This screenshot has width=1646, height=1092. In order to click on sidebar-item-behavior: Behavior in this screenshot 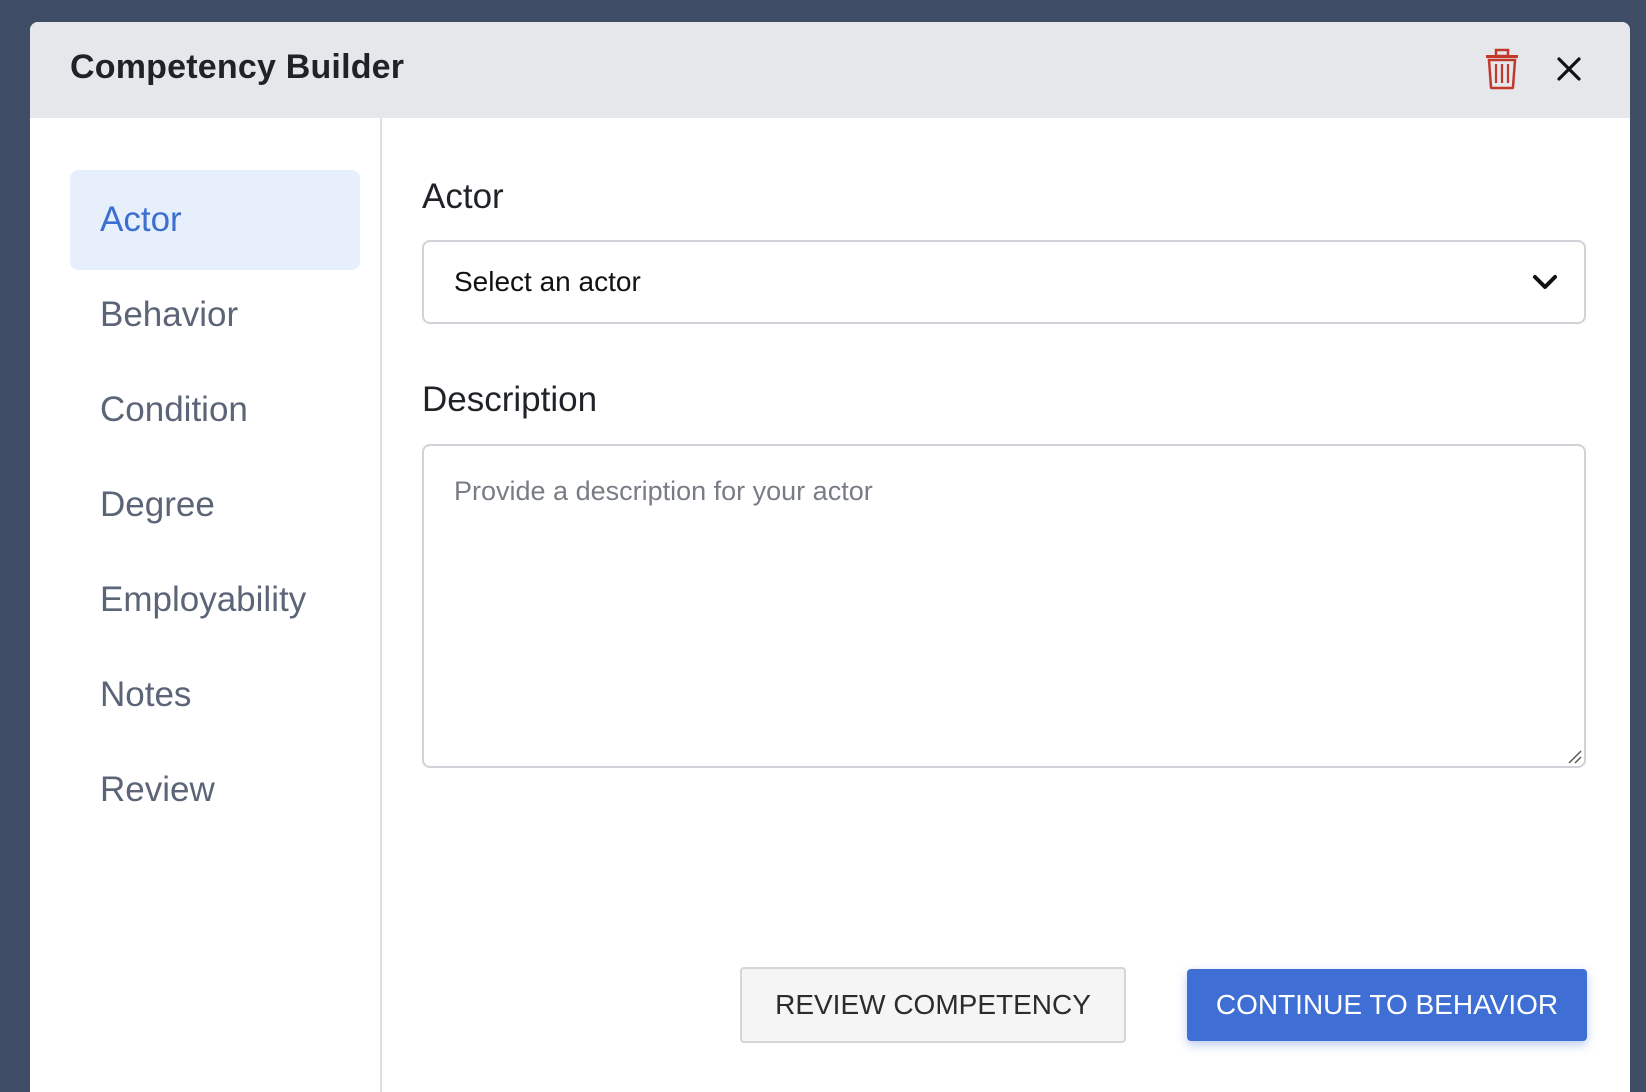, I will do `click(215, 315)`.